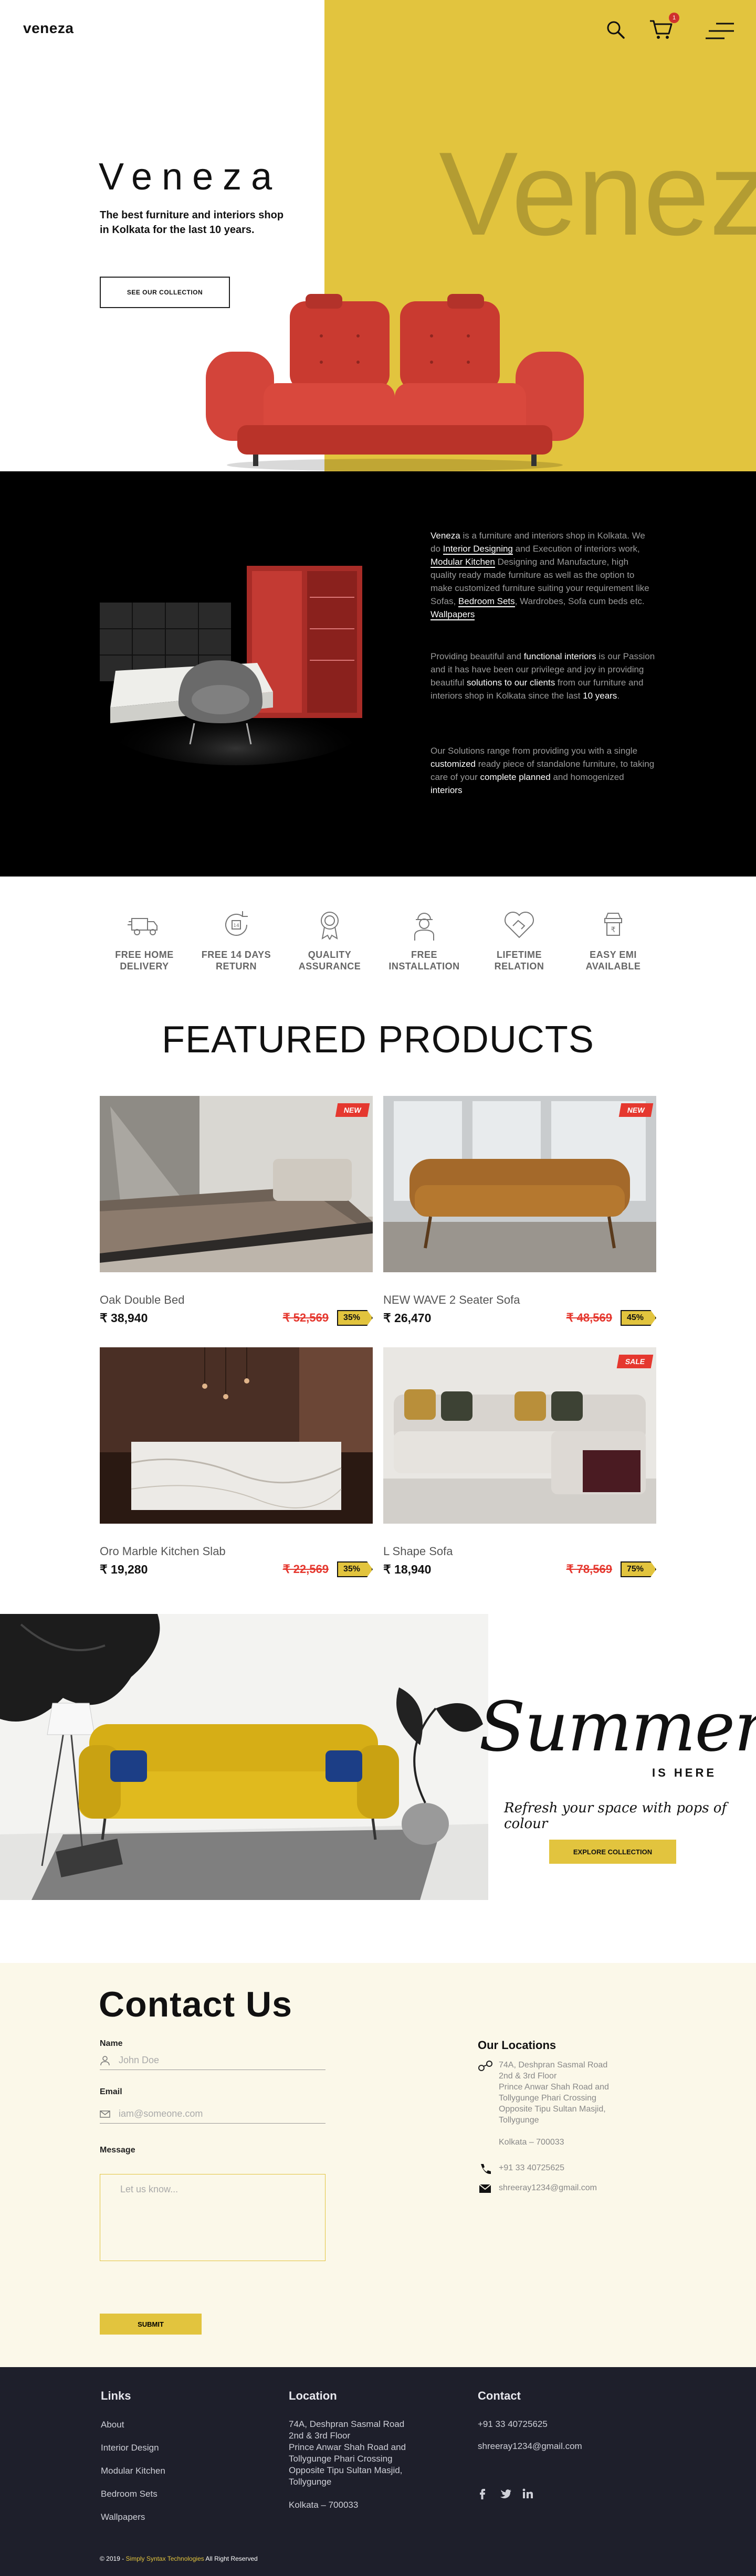 The image size is (756, 2576). Describe the element at coordinates (111, 2091) in the screenshot. I see `email-label: Email` at that location.